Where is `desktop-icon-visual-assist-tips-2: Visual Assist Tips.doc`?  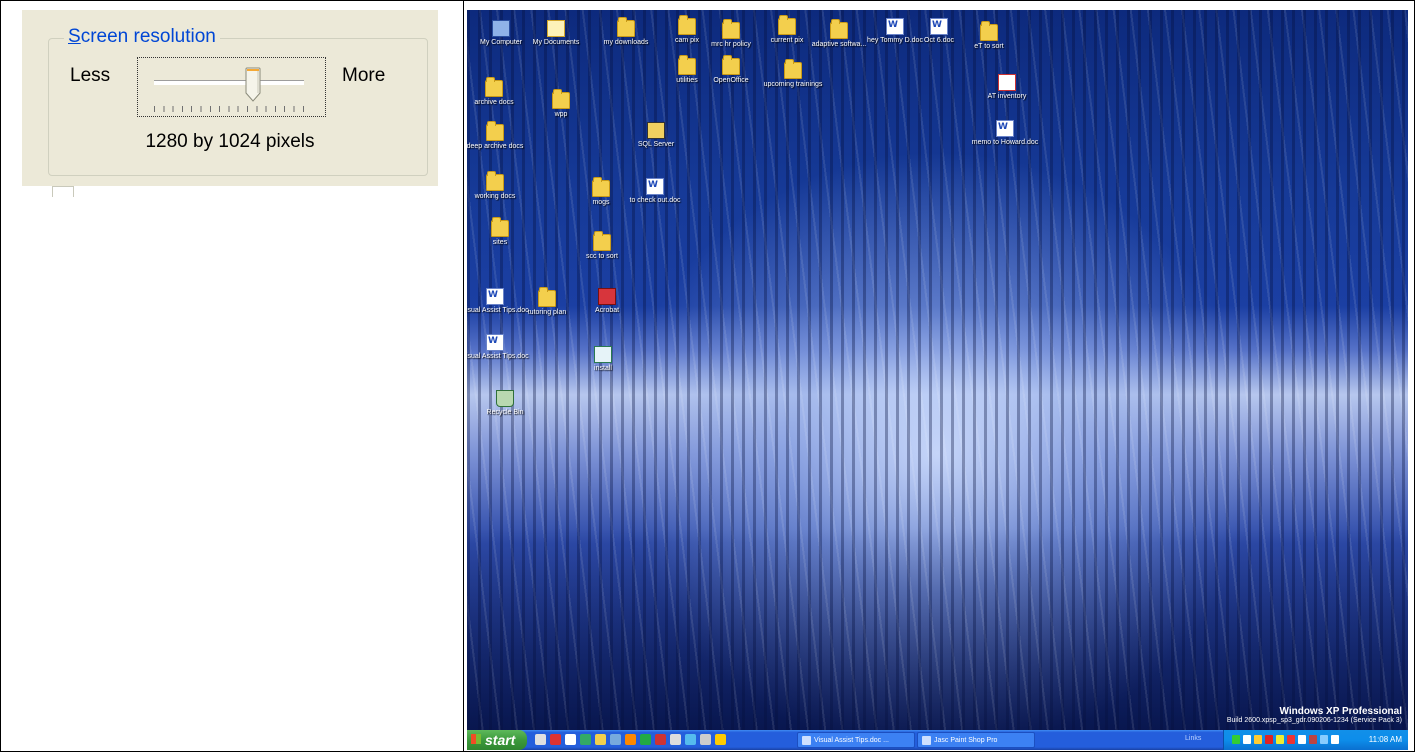 desktop-icon-visual-assist-tips-2: Visual Assist Tips.doc is located at coordinates (498, 347).